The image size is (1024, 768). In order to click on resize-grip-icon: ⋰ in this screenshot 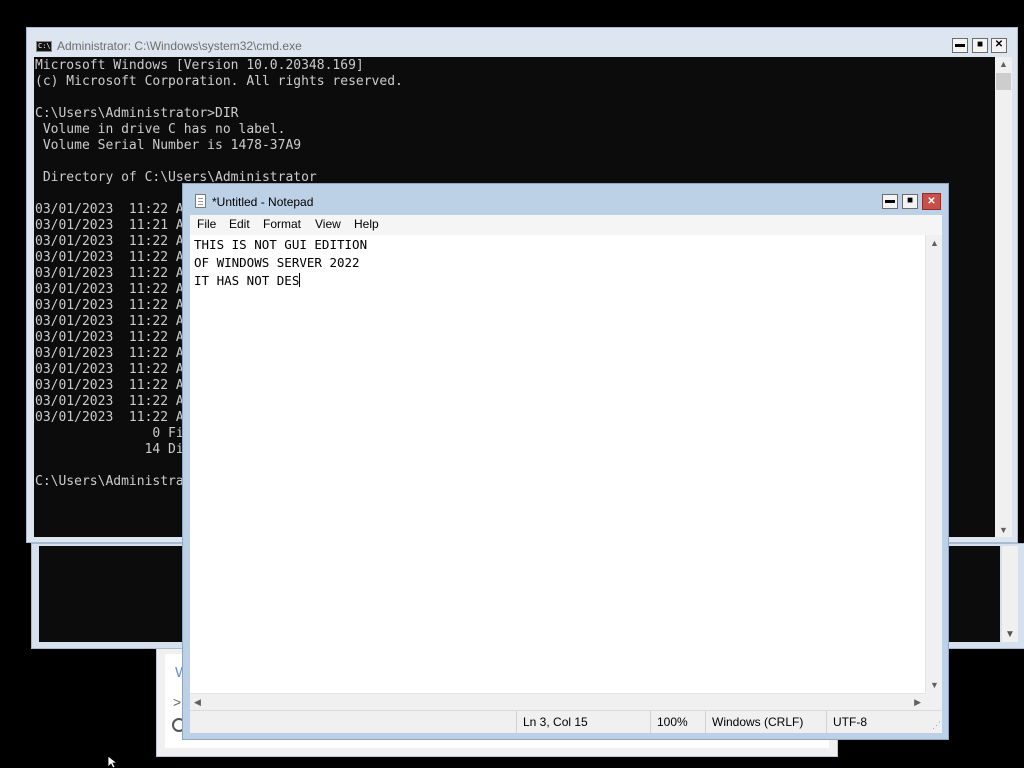, I will do `click(936, 725)`.